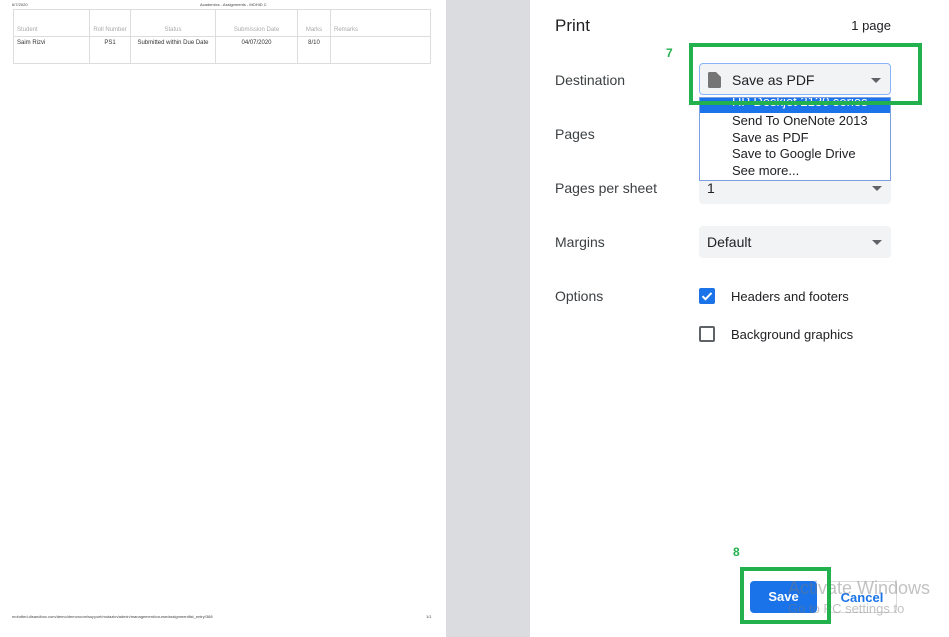 The width and height of the screenshot is (949, 637). I want to click on cell-roll: PS1, so click(110, 50).